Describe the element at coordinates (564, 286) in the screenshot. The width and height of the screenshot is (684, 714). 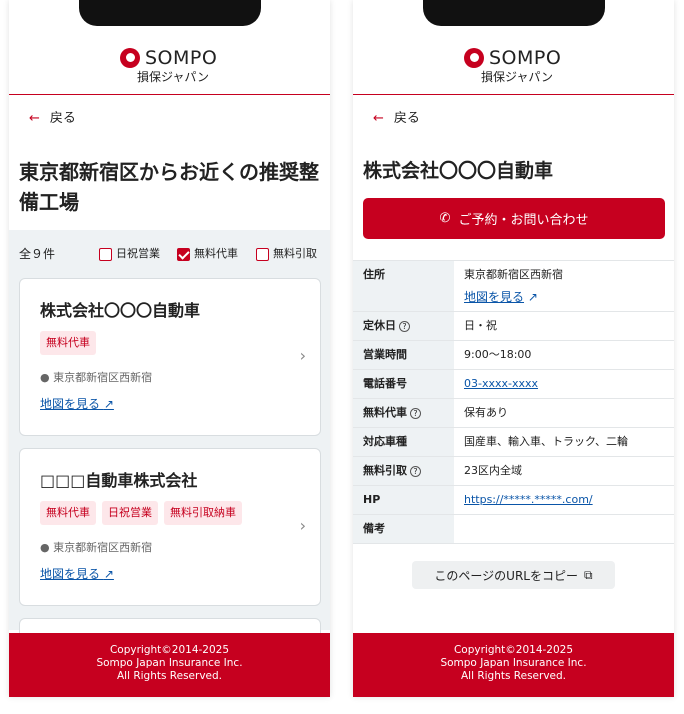
I see `info-value: 東京都新宿区西新宿 地図を見る ↗` at that location.